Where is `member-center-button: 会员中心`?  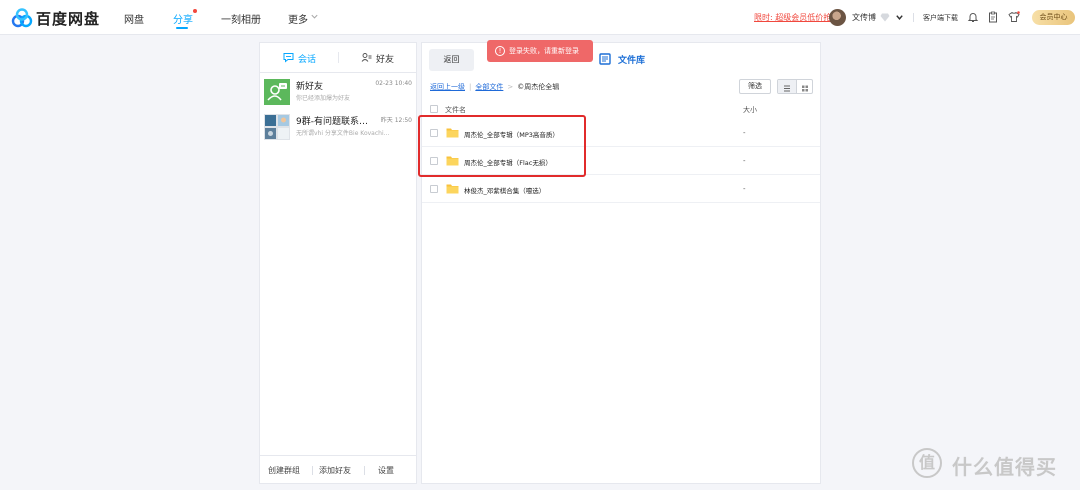 member-center-button: 会员中心 is located at coordinates (1053, 17).